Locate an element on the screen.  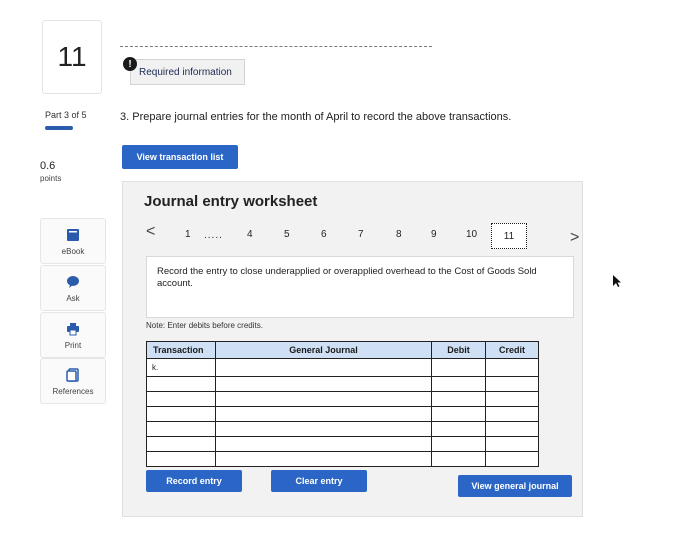
points-label: points is located at coordinates (51, 178).